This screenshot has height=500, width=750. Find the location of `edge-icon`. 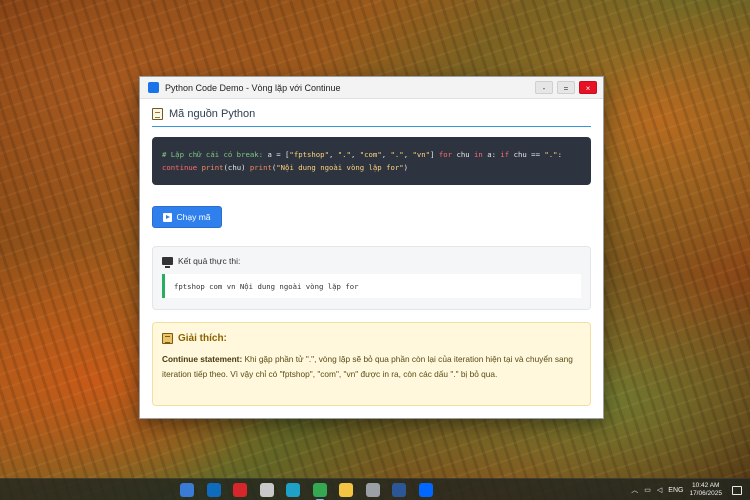

edge-icon is located at coordinates (293, 490).